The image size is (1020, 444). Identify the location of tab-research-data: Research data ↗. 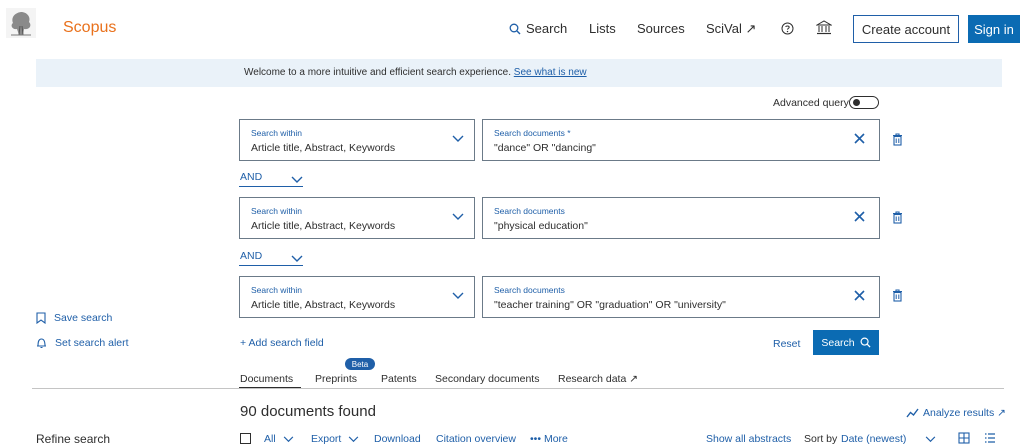
(598, 379).